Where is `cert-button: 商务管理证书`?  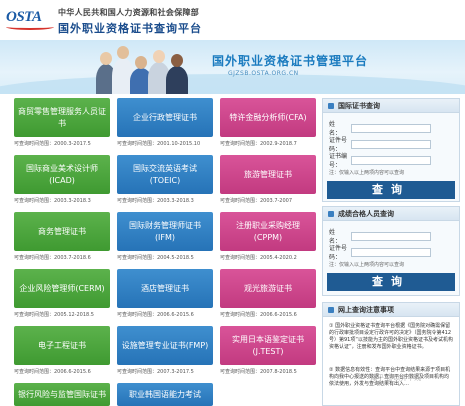
cert-button: 商务管理证书 is located at coordinates (62, 231).